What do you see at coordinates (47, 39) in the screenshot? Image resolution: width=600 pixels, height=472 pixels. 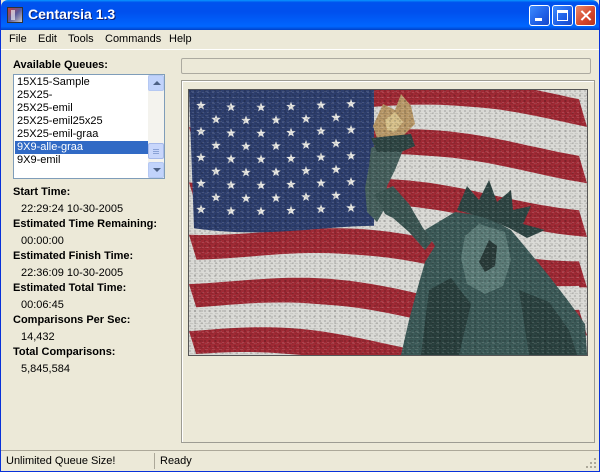 I see `menu-edit: Edit` at bounding box center [47, 39].